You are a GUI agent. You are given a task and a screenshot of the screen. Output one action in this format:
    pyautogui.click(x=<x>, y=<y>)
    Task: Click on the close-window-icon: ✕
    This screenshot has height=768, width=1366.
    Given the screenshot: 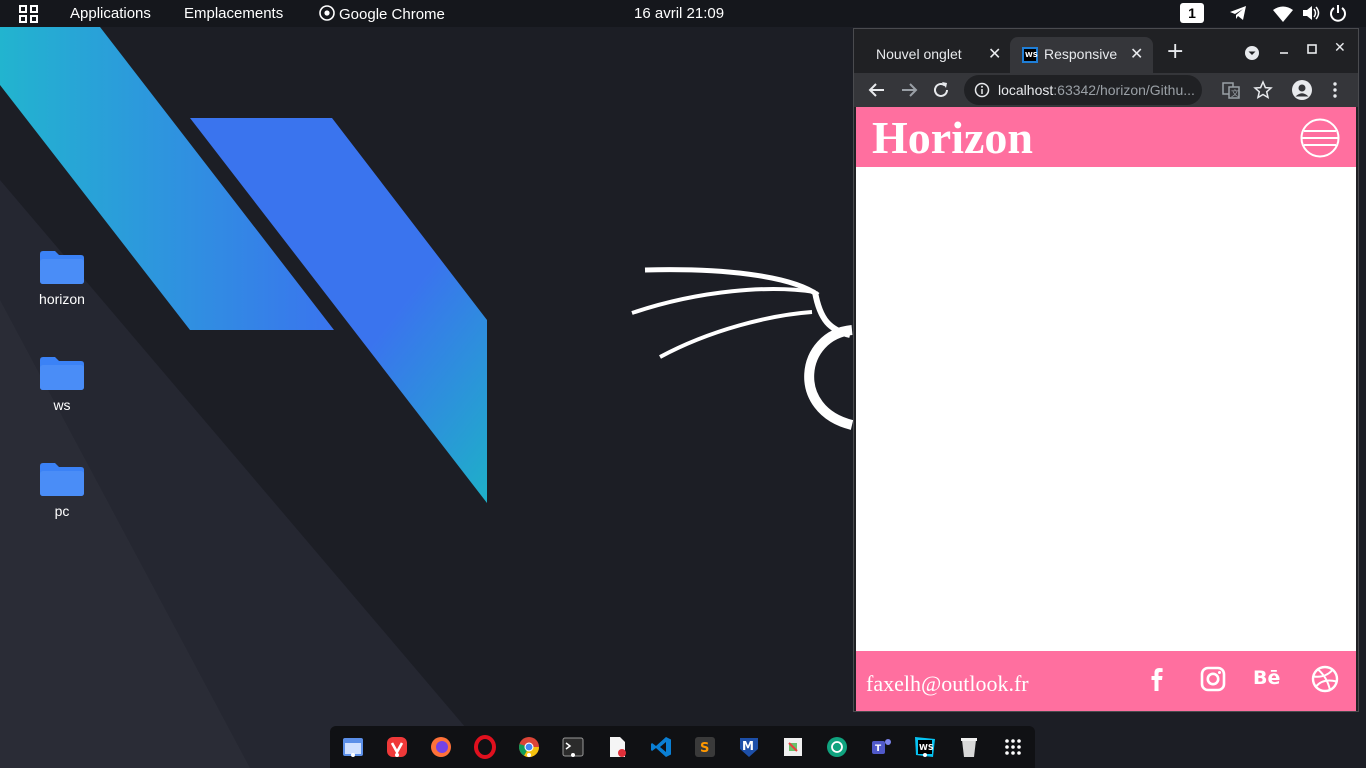 What is the action you would take?
    pyautogui.click(x=1340, y=48)
    